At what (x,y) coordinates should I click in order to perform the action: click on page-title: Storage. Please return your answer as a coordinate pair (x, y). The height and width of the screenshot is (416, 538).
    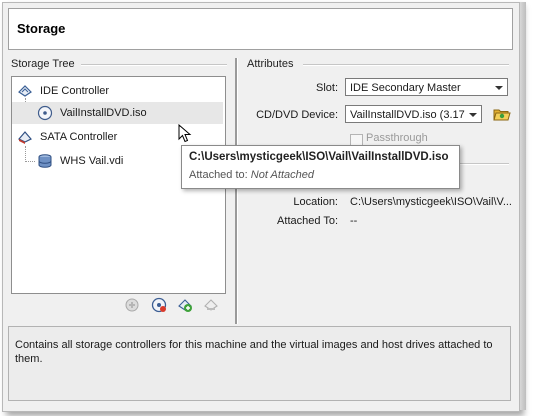
    Looking at the image, I should click on (41, 28).